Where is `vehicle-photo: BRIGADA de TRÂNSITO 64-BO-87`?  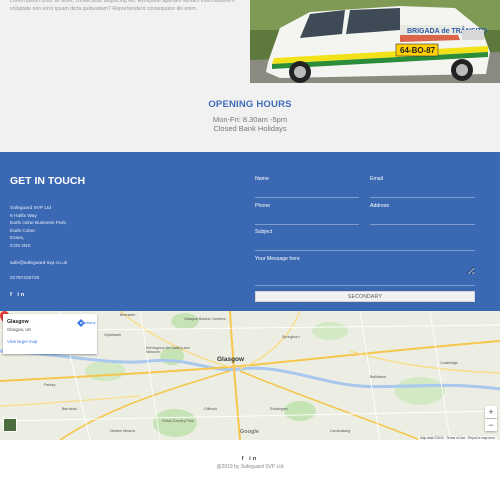
vehicle-photo: BRIGADA de TRÂNSITO 64-BO-87 is located at coordinates (375, 41).